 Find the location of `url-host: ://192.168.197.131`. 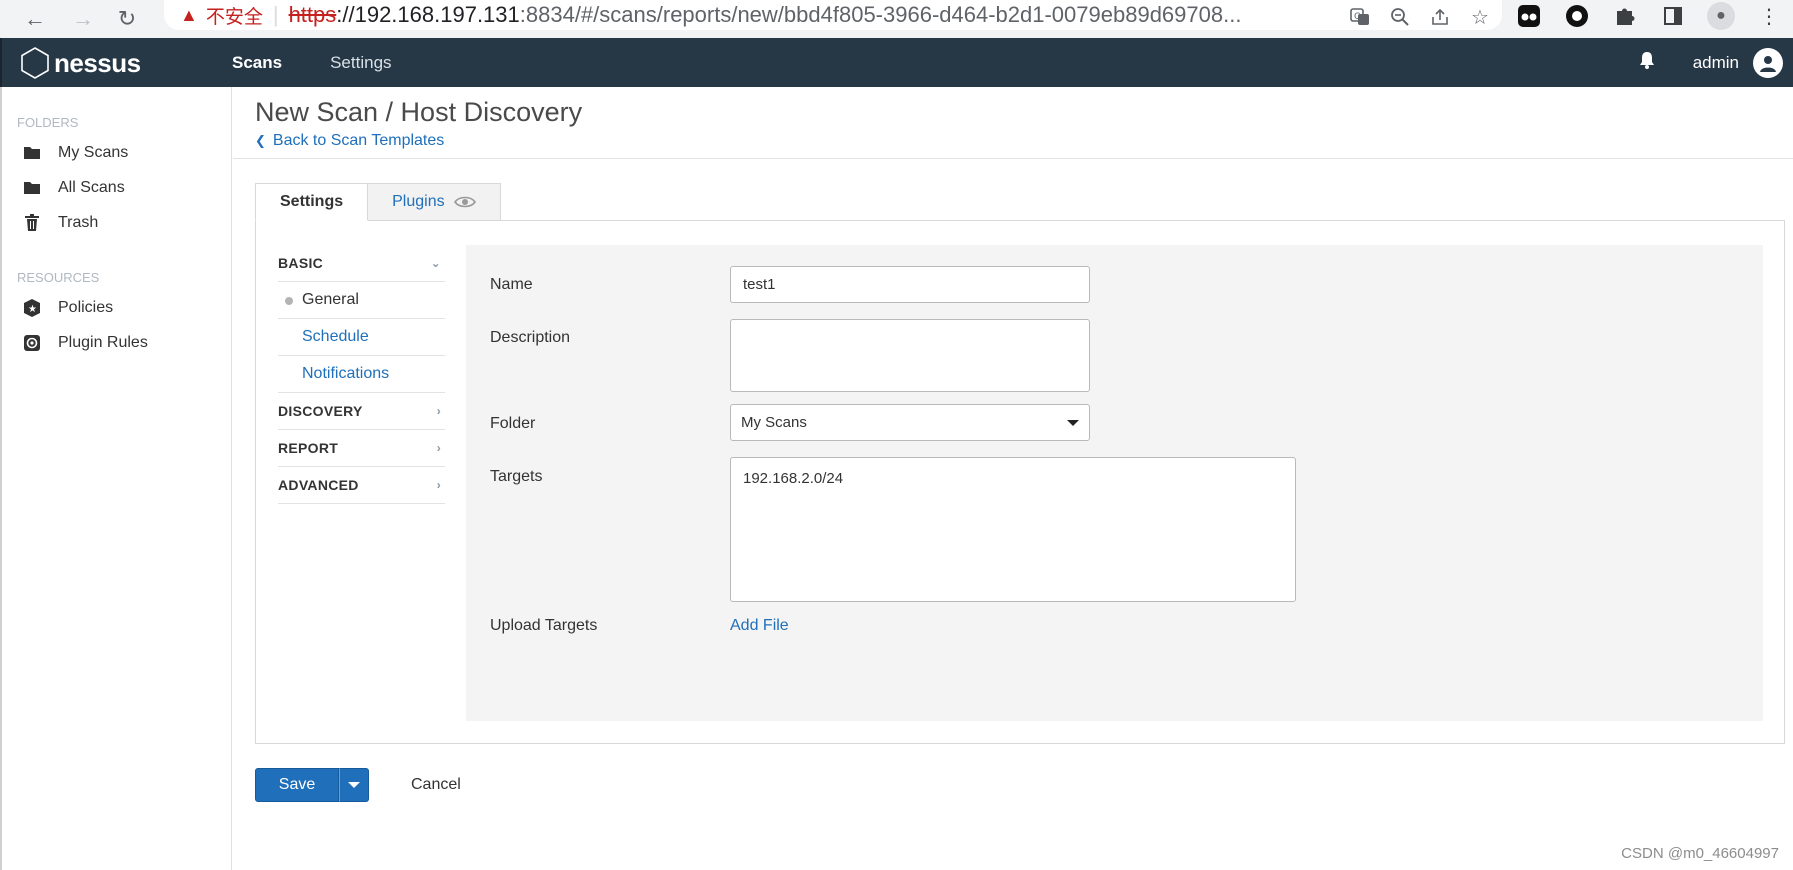

url-host: ://192.168.197.131 is located at coordinates (428, 14).